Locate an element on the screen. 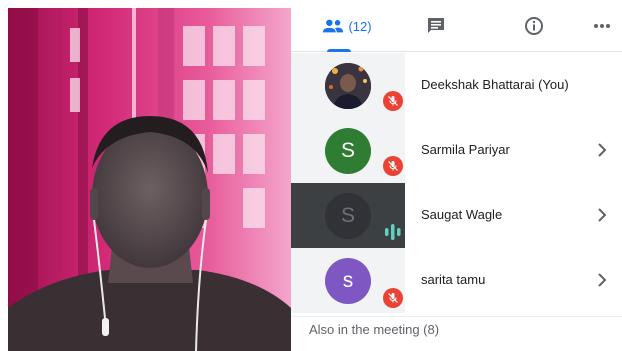  participant-name: Deekshak Bhattarai (You) is located at coordinates (495, 84).